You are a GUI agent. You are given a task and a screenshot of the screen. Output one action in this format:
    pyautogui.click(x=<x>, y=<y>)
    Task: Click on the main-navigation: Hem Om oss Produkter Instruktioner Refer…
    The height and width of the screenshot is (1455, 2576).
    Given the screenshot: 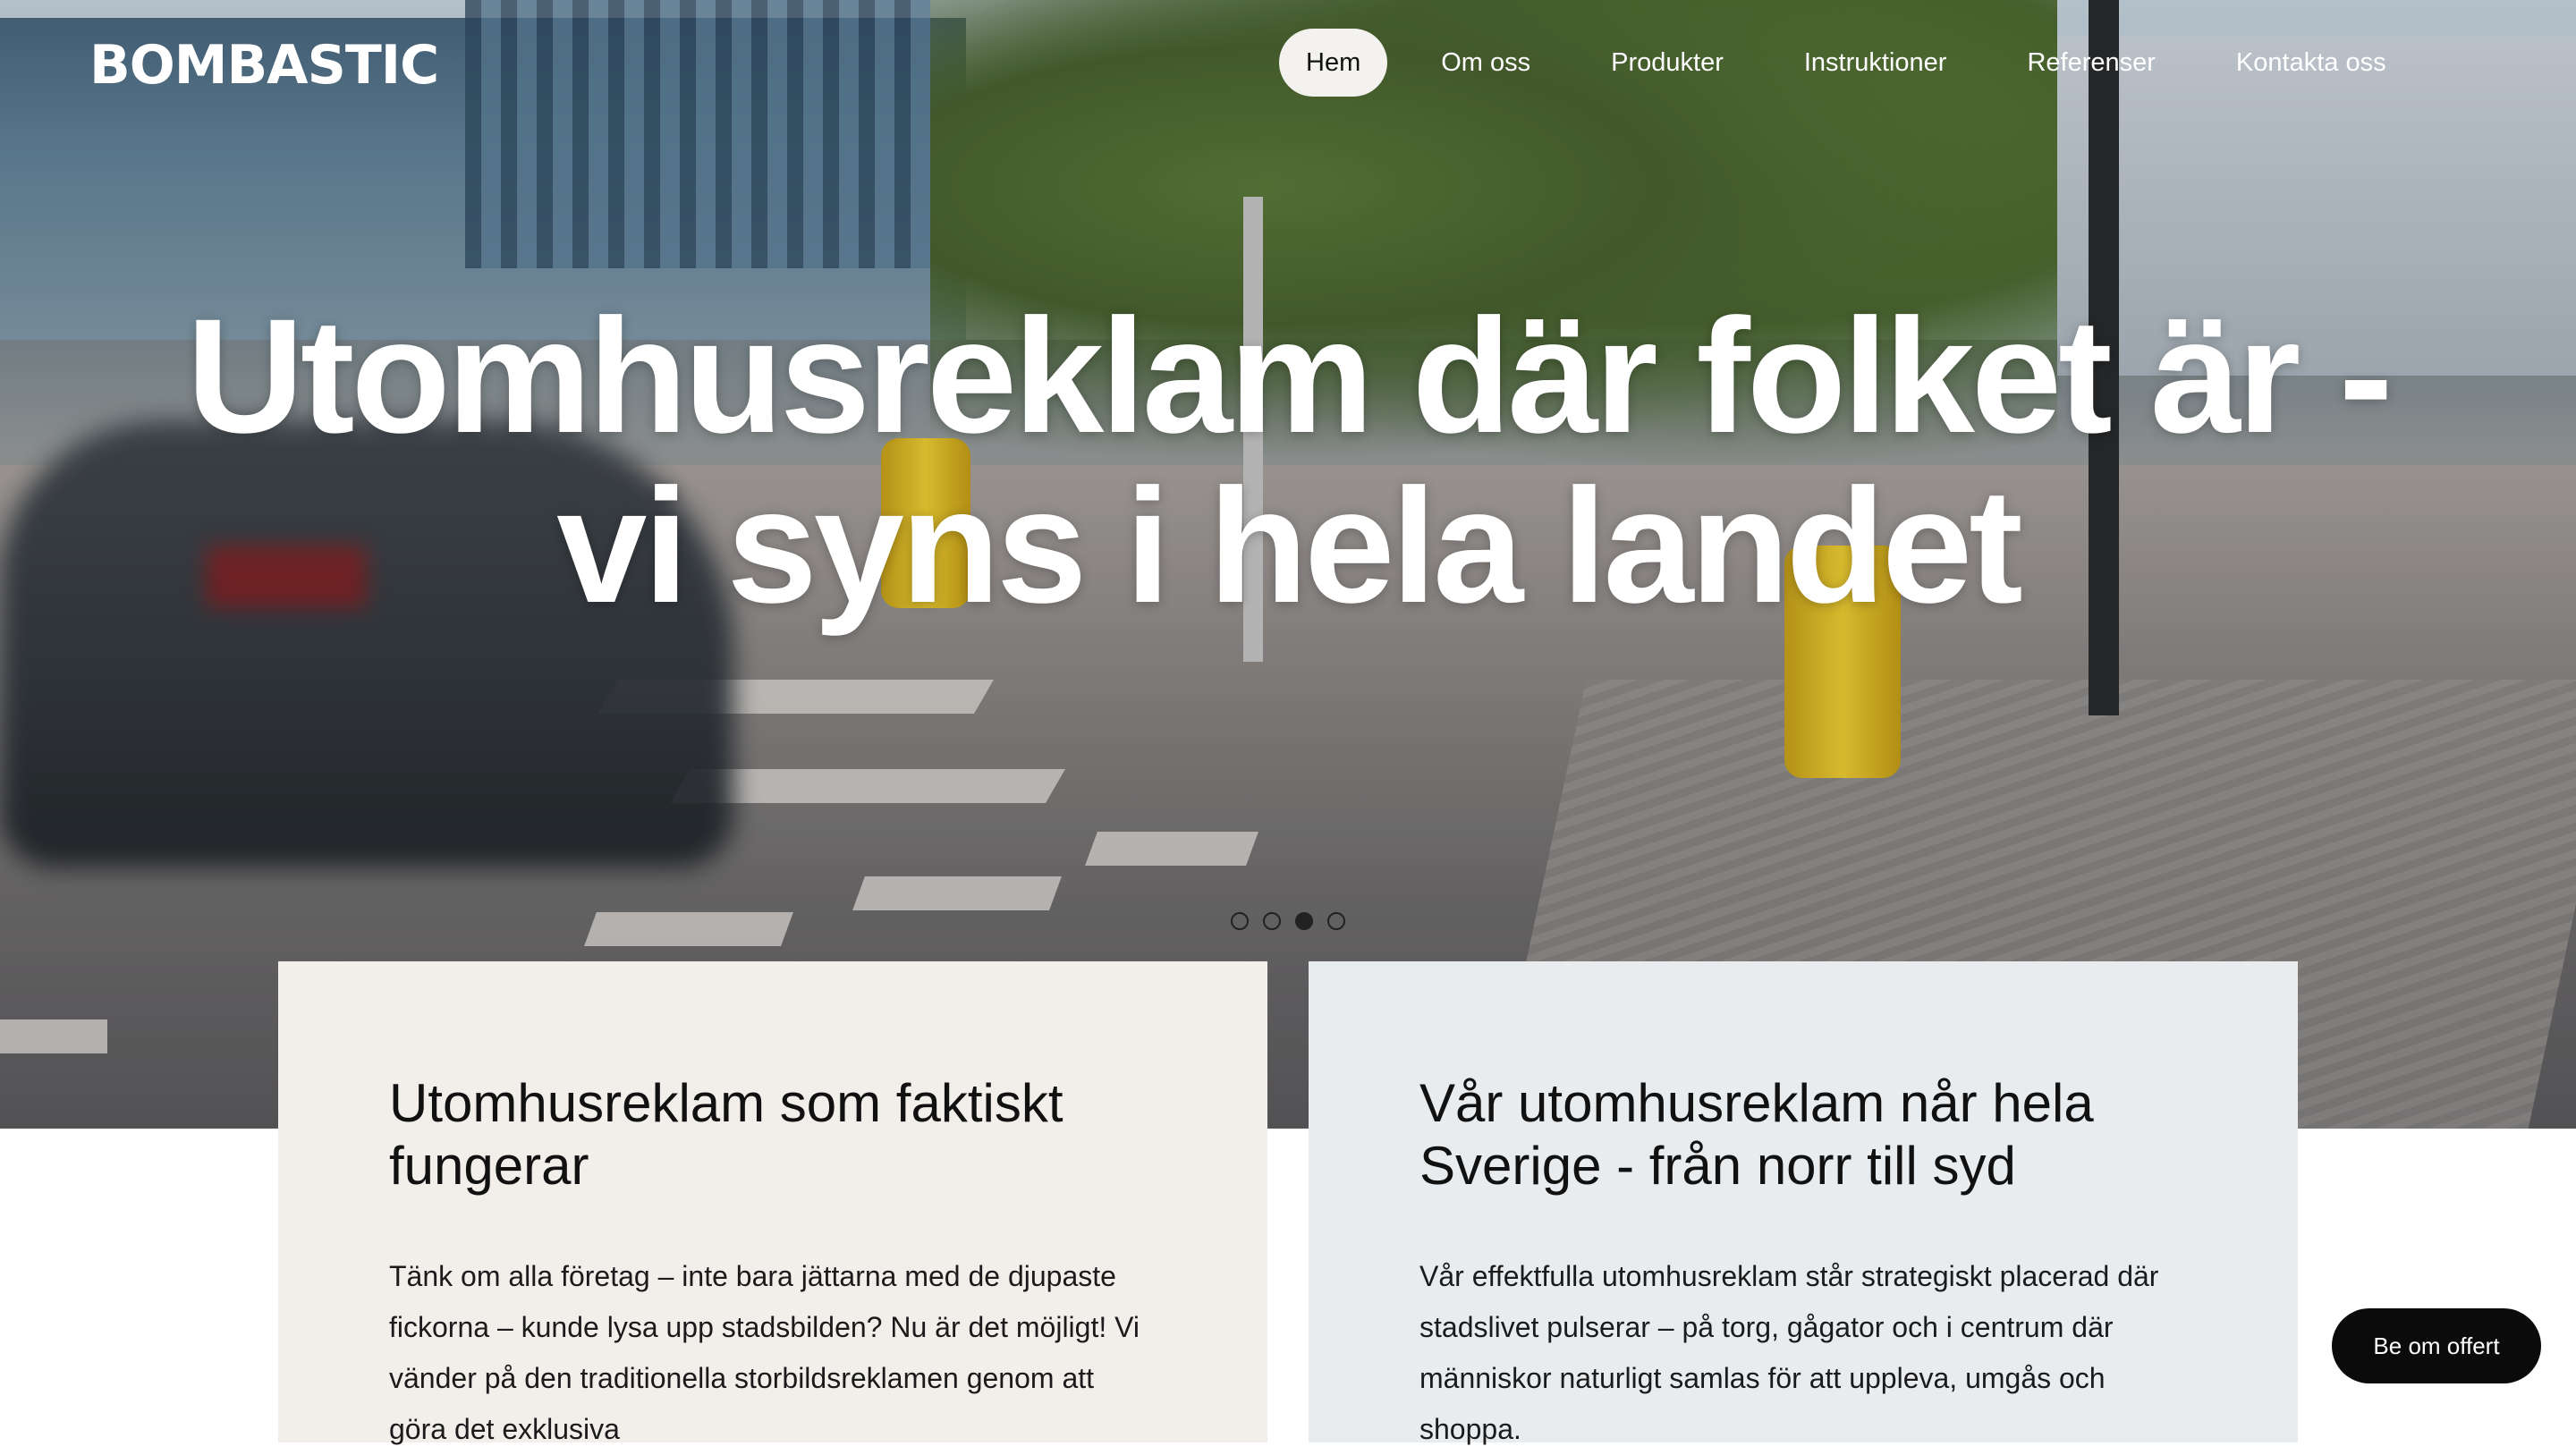 What is the action you would take?
    pyautogui.click(x=1859, y=63)
    